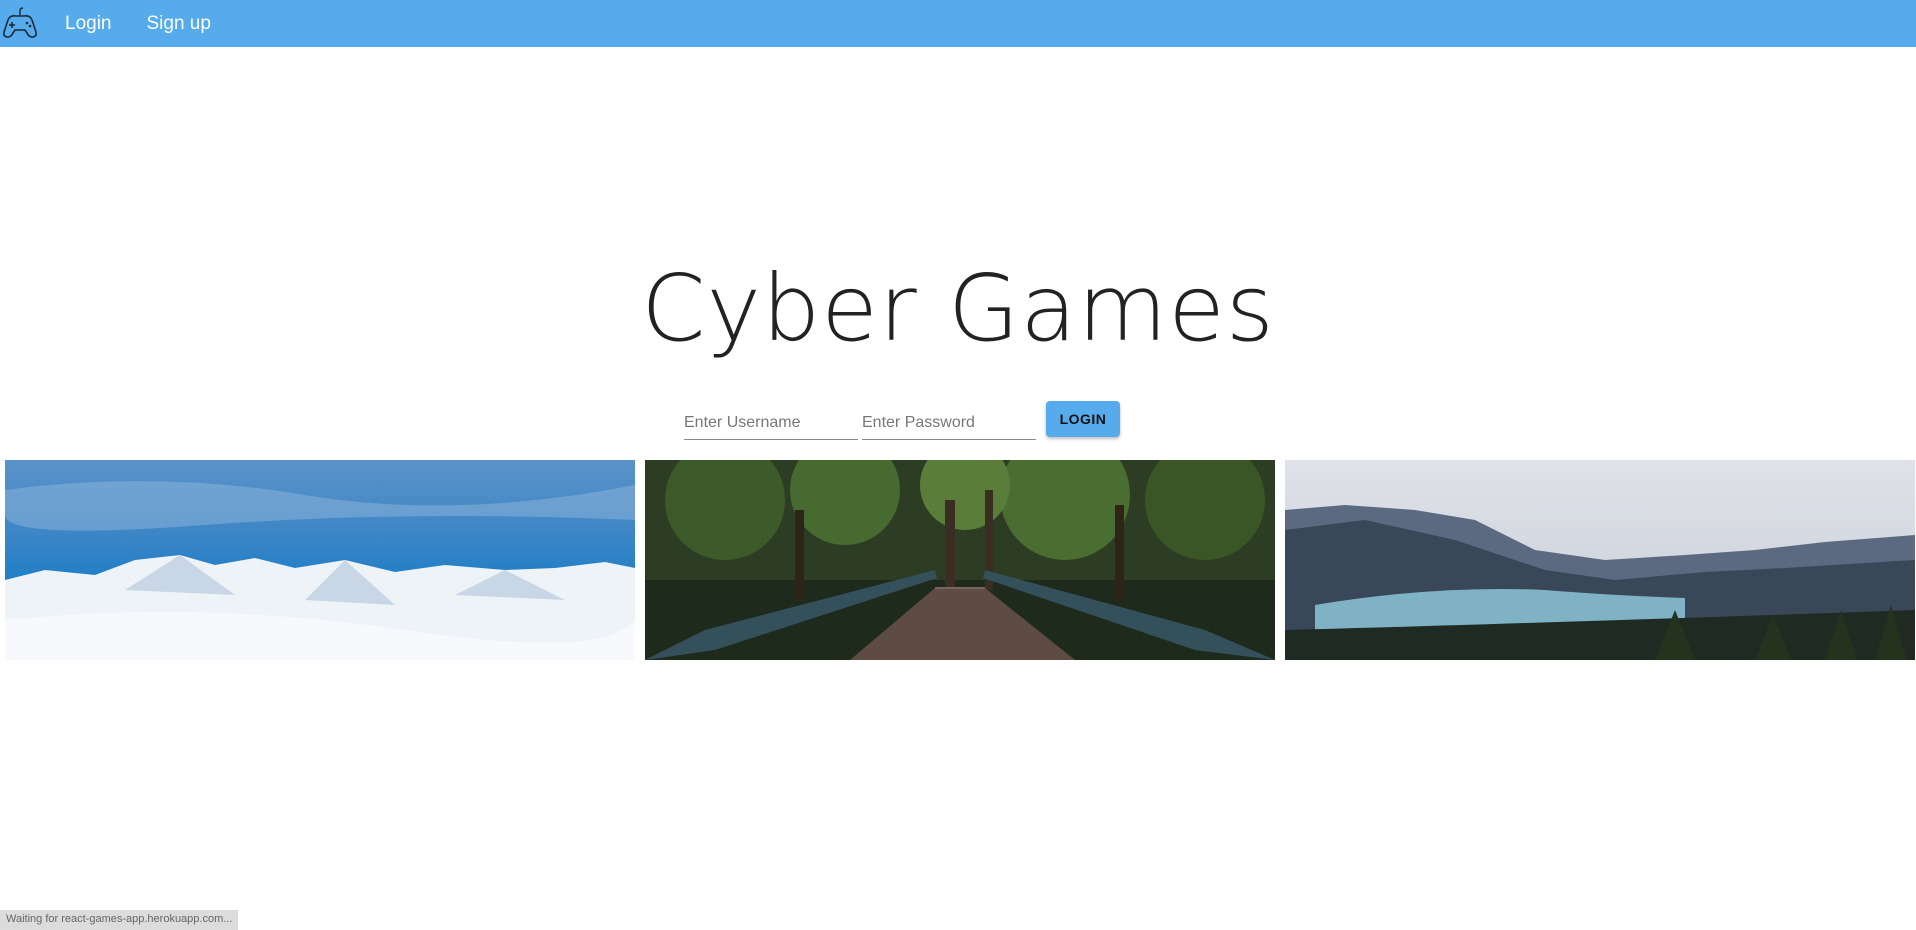  What do you see at coordinates (20, 24) in the screenshot?
I see `gamepad-icon` at bounding box center [20, 24].